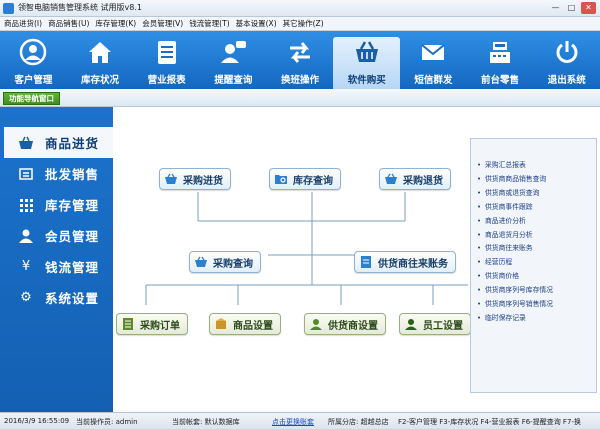 This screenshot has height=429, width=600. I want to click on toolbar-label: 换班操作, so click(300, 80).